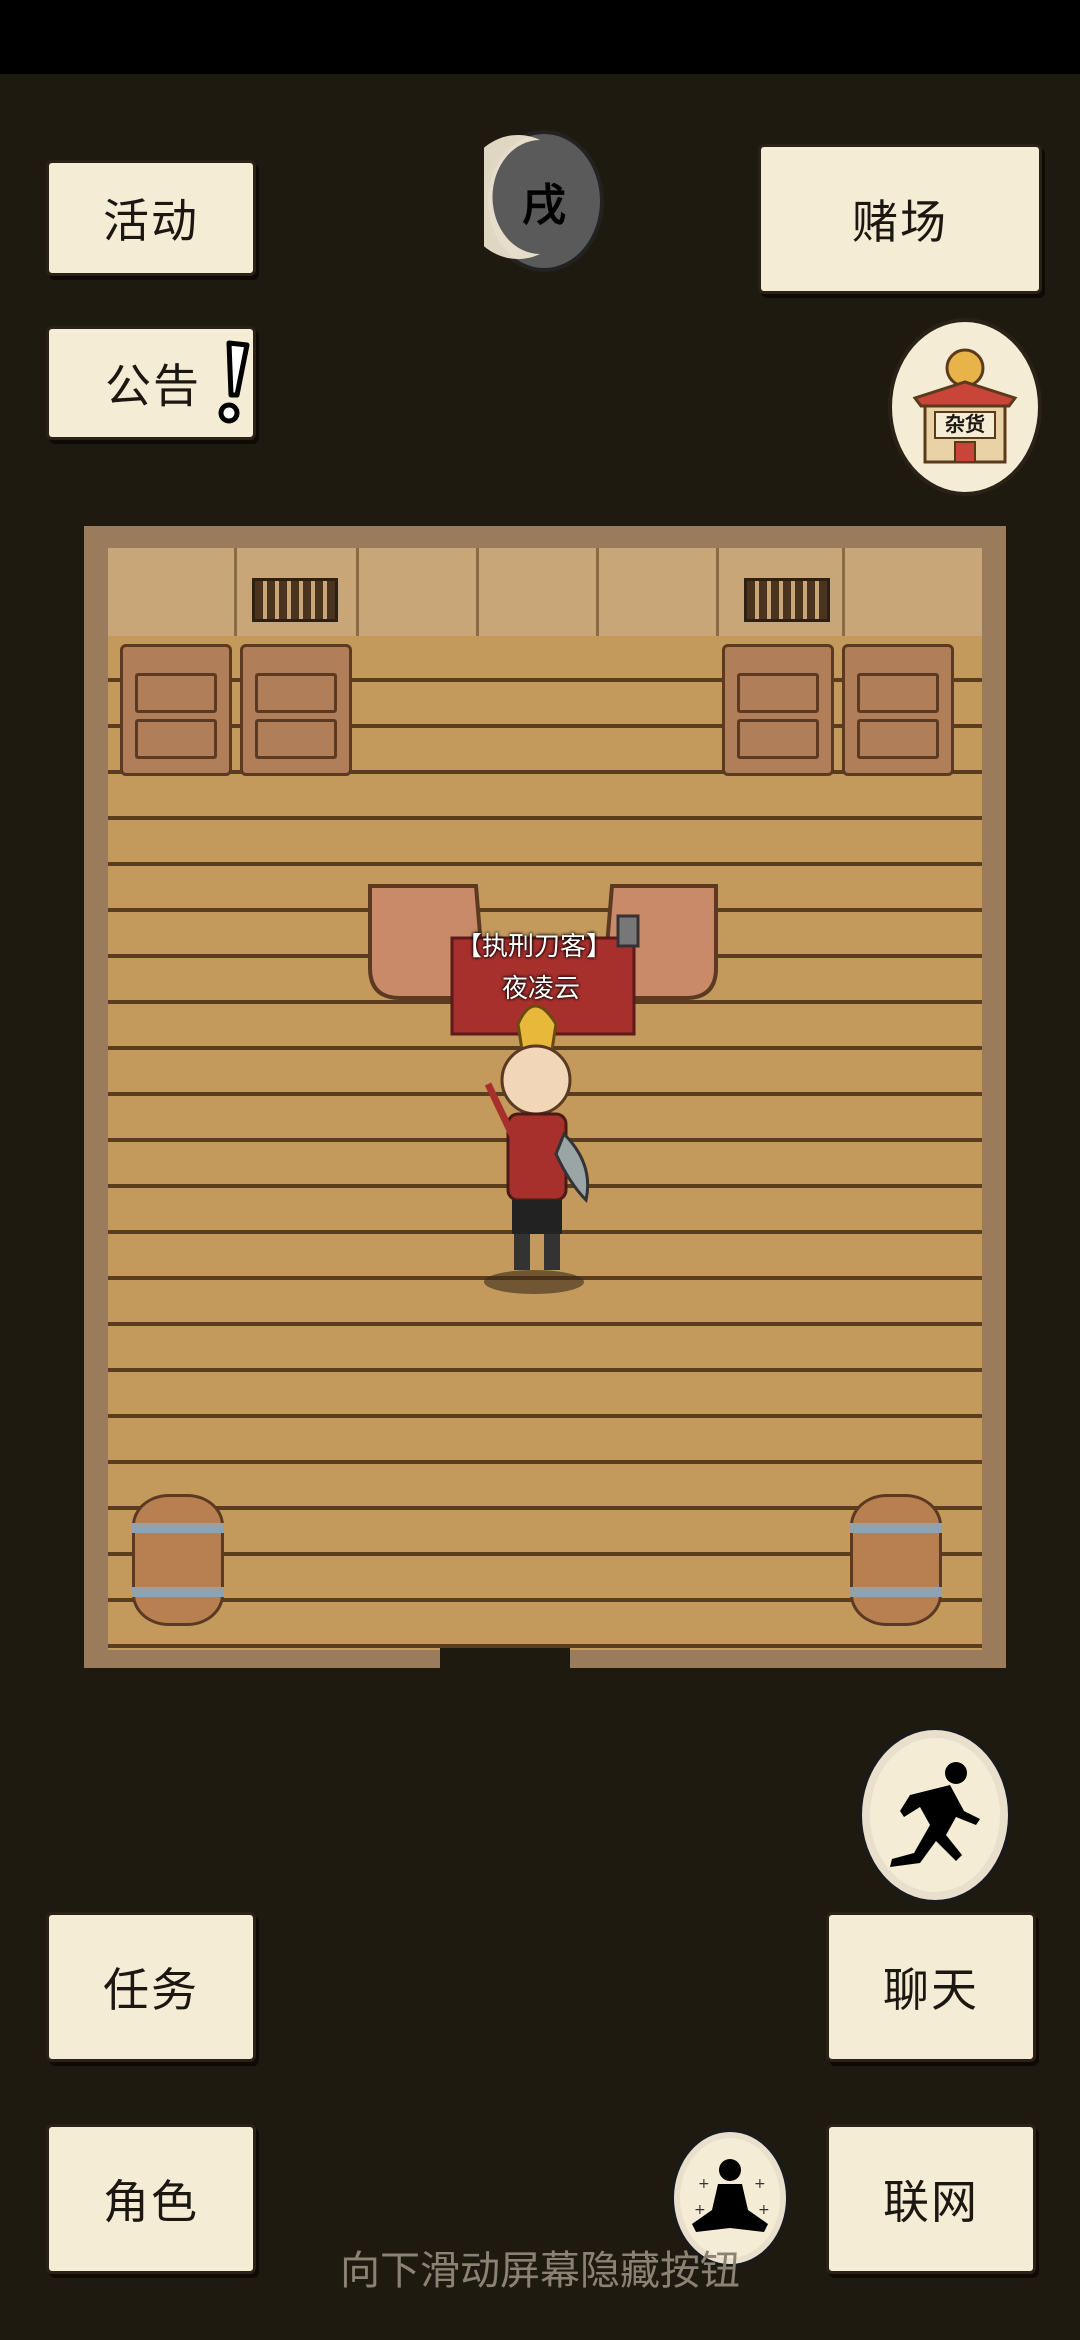 The image size is (1080, 2340). I want to click on npc-title: 【执刑刀客】, so click(534, 947).